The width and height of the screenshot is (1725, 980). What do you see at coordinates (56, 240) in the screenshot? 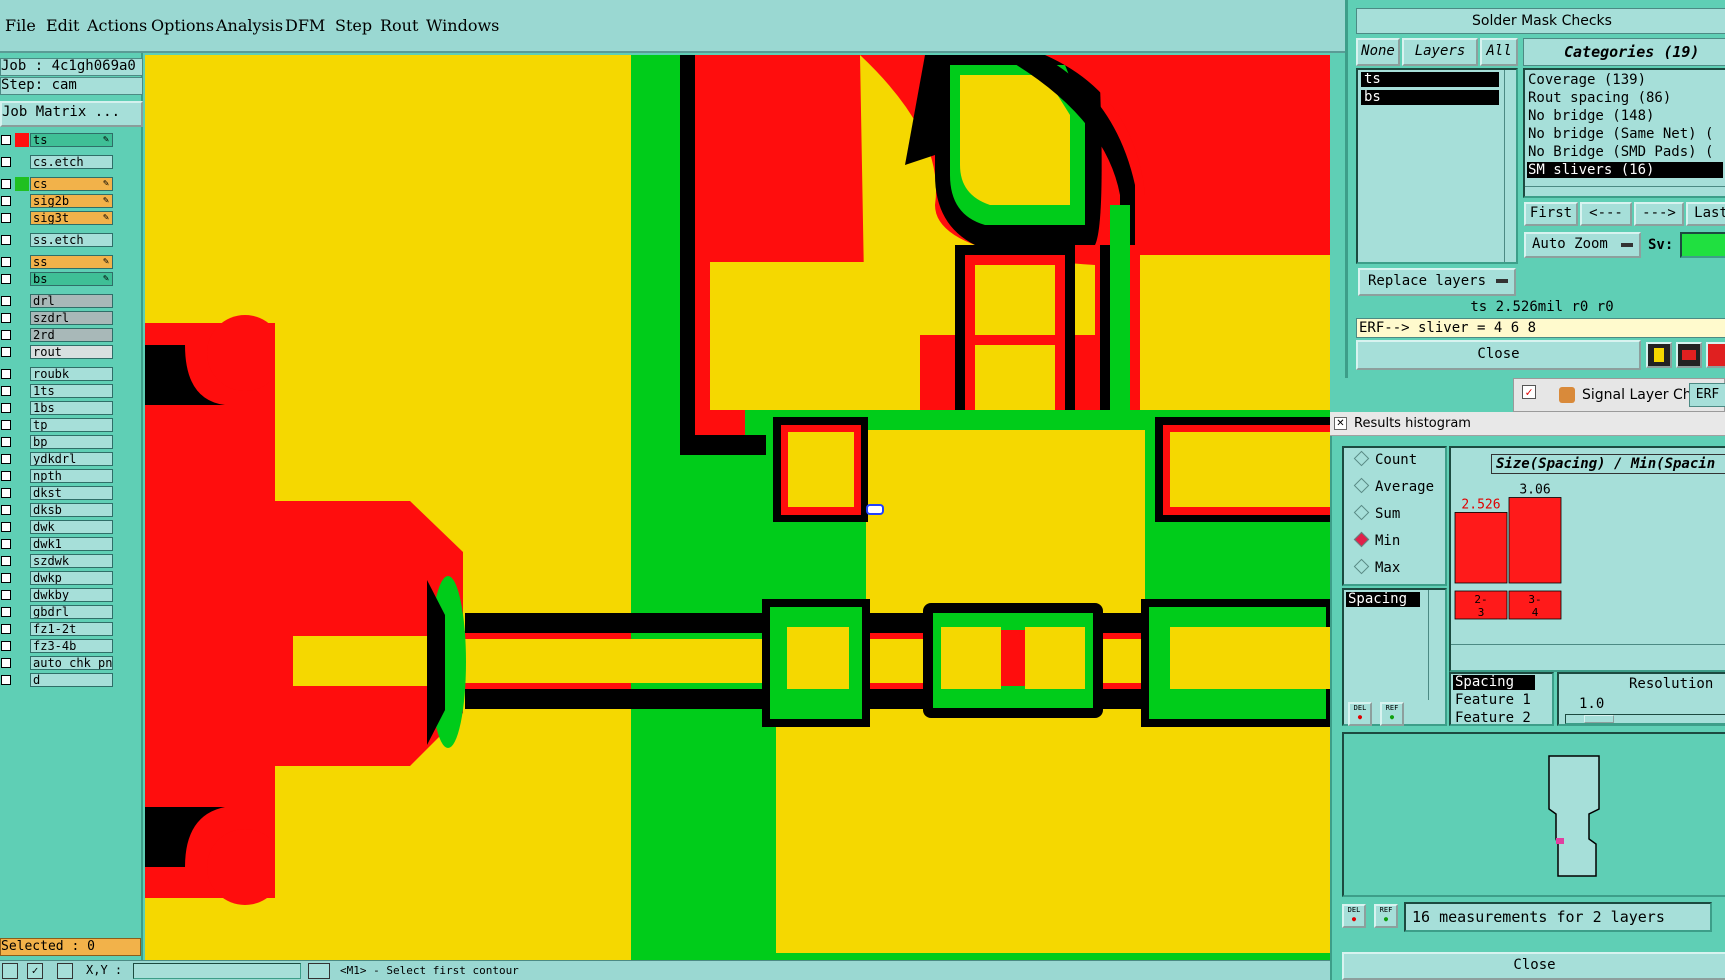
I see `layer-row: ss.etch` at bounding box center [56, 240].